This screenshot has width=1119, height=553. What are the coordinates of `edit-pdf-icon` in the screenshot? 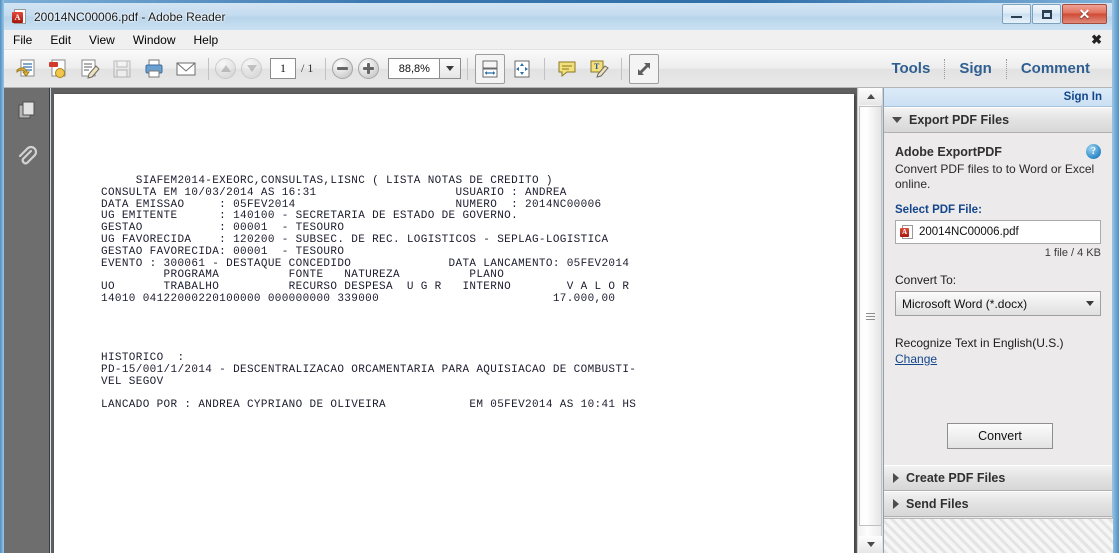 It's located at (90, 69).